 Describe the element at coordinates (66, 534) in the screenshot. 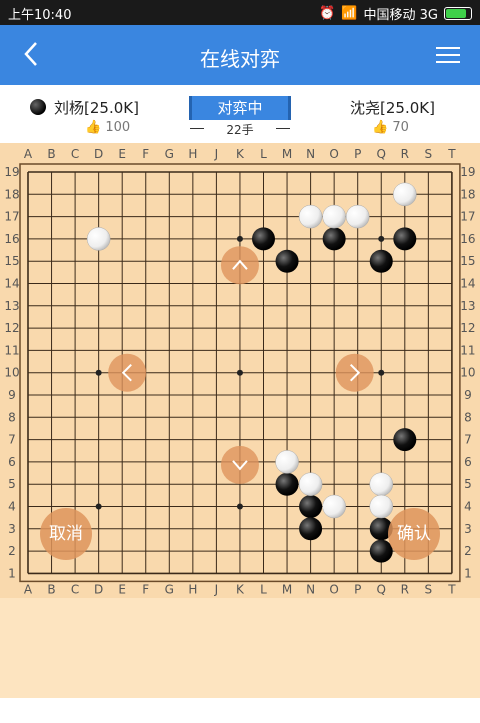

I see `cancel-button: 取消` at that location.